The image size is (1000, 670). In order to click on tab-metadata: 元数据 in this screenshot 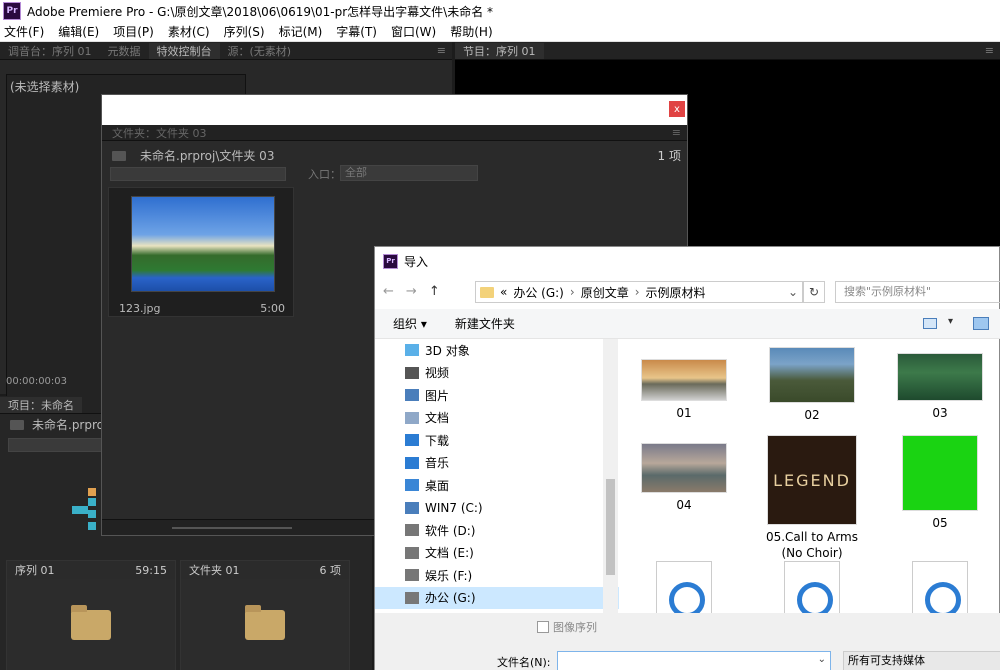, I will do `click(124, 51)`.